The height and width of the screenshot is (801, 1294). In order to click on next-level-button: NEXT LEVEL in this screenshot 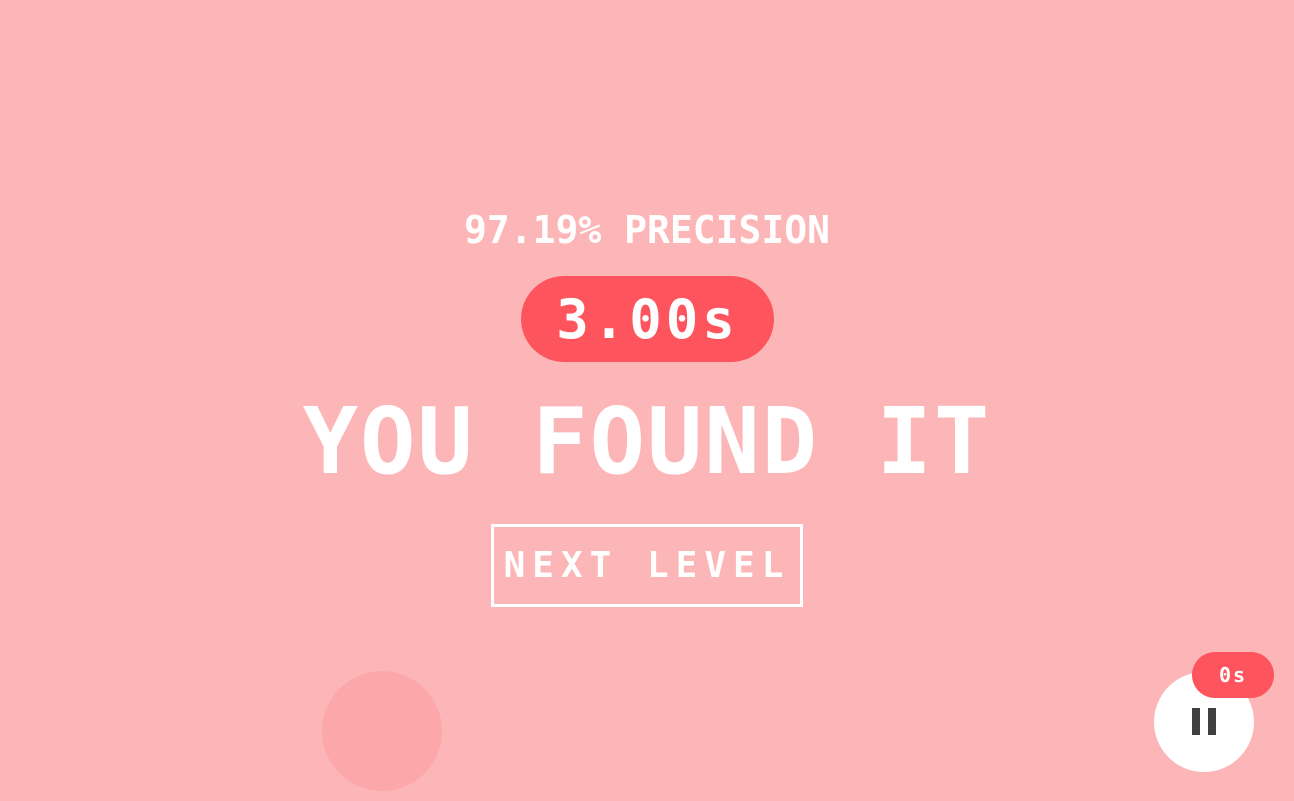, I will do `click(647, 565)`.